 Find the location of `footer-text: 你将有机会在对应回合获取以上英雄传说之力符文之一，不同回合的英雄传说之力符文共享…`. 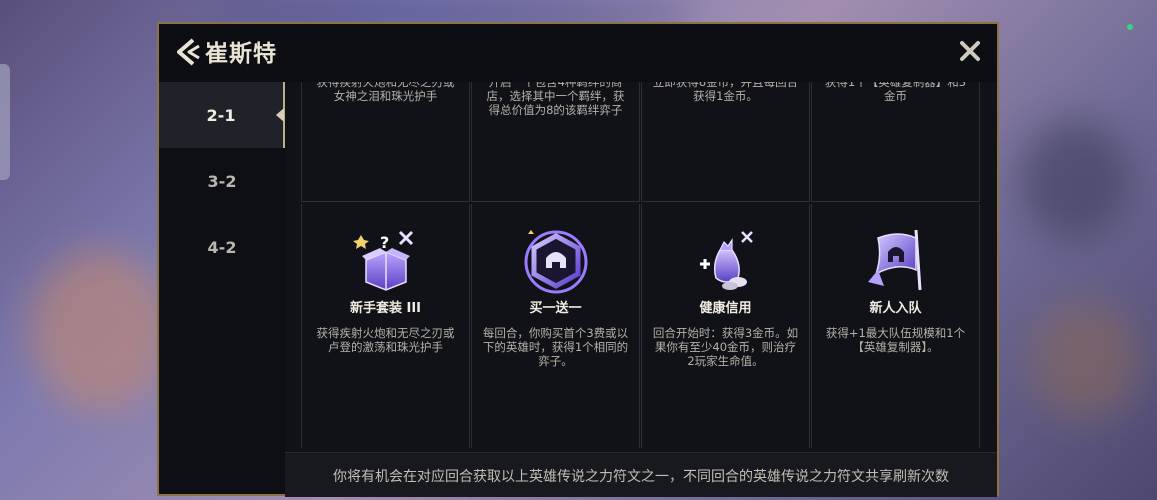

footer-text: 你将有机会在对应回合获取以上英雄传说之力符文之一，不同回合的英雄传说之力符文共享… is located at coordinates (641, 477).